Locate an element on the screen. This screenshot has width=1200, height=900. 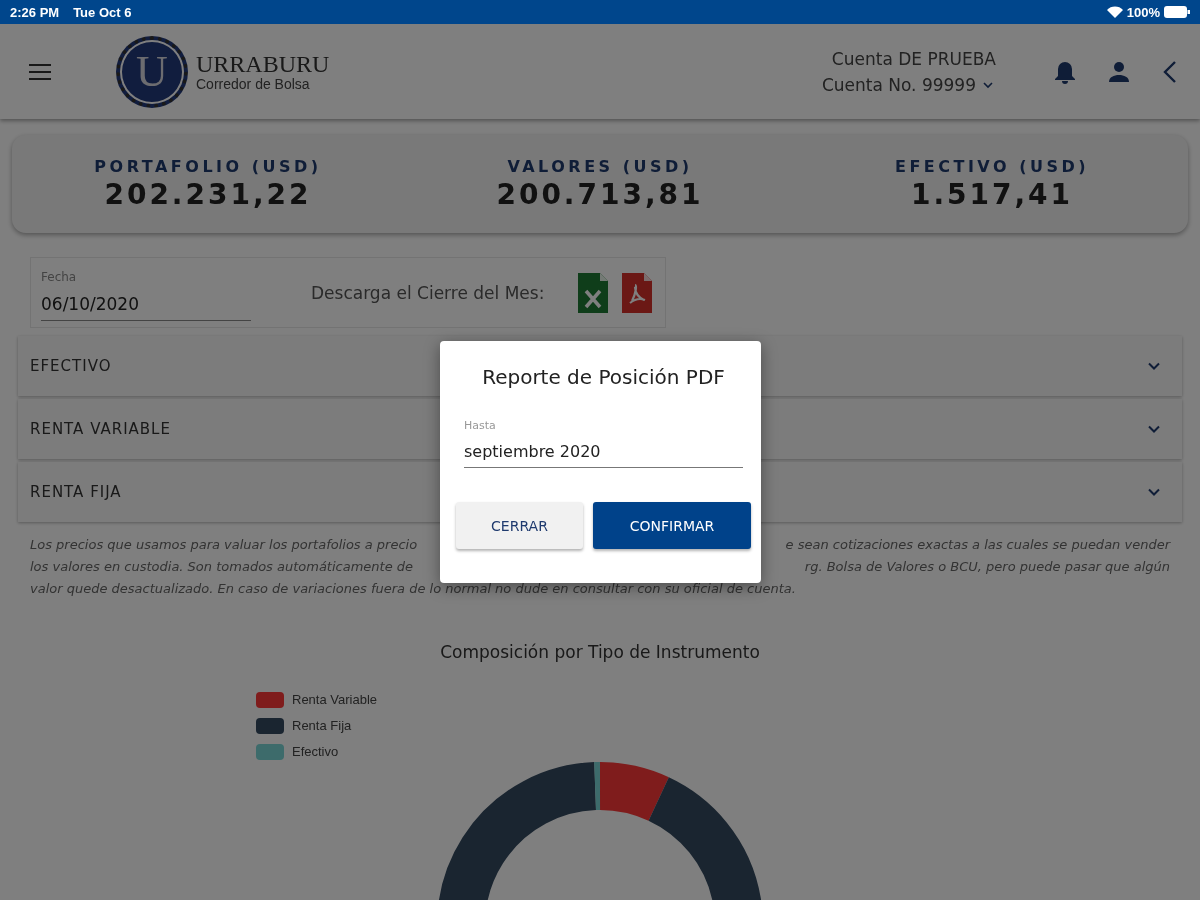
person-icon is located at coordinates (1119, 71).